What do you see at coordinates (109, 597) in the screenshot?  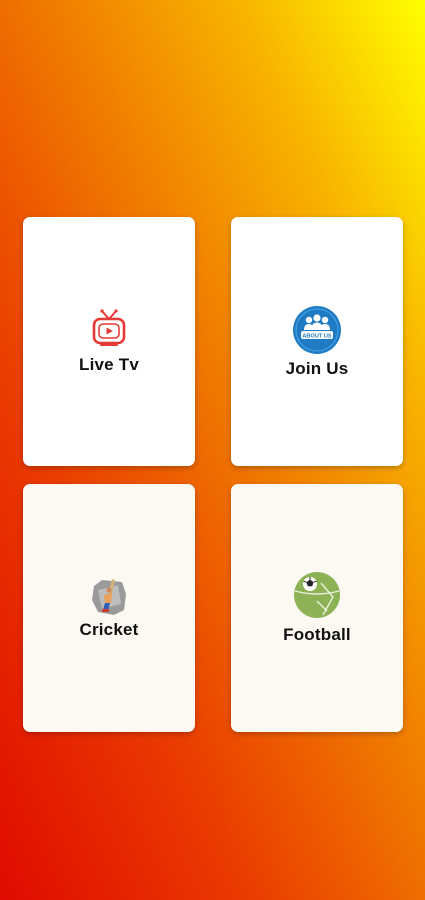 I see `cricket-icon` at bounding box center [109, 597].